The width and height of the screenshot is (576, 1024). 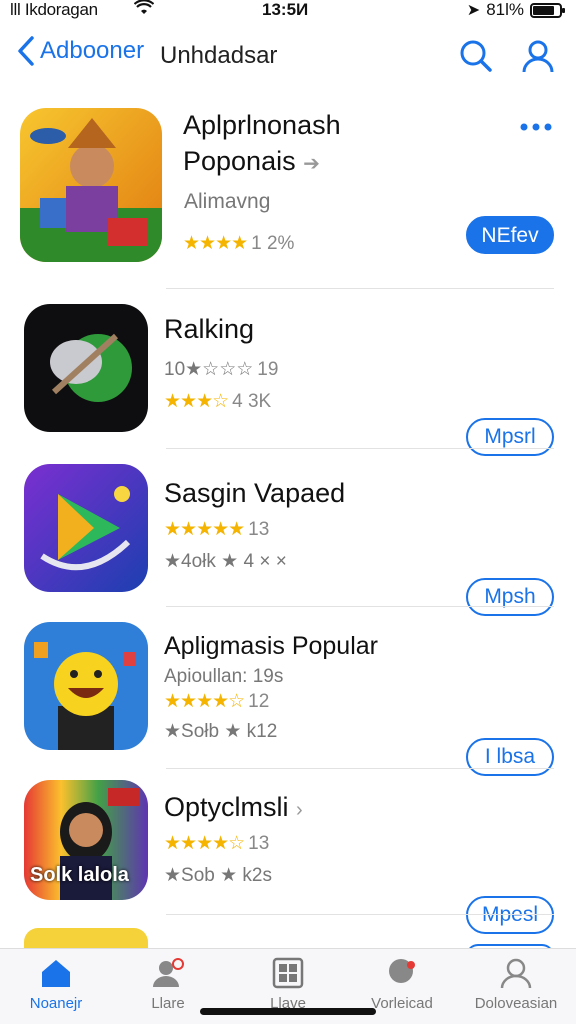 I want to click on get-button: NEfev, so click(x=510, y=235).